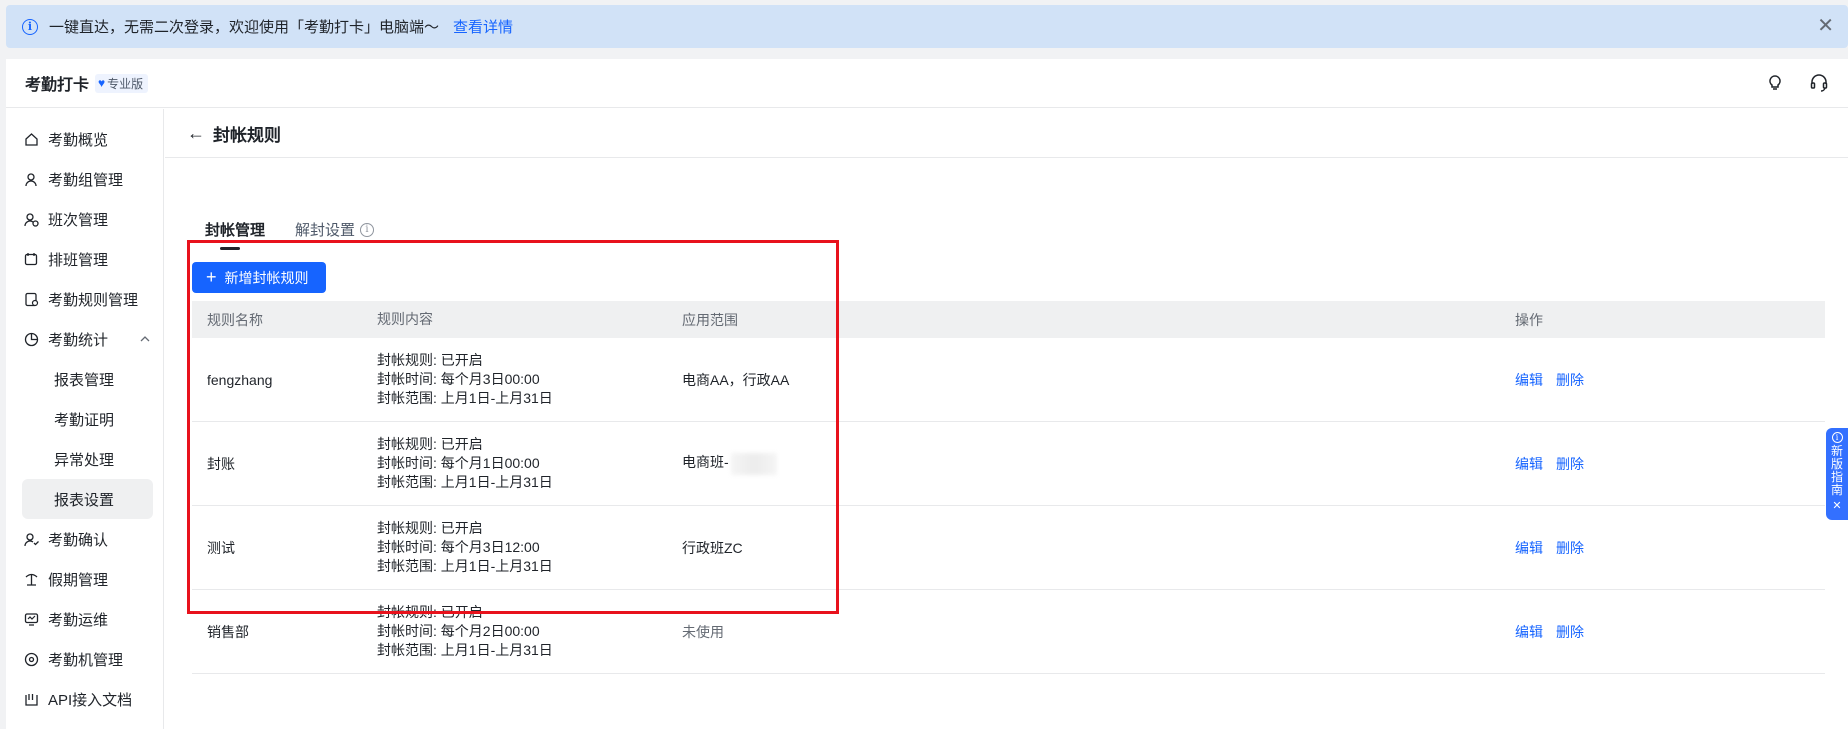  What do you see at coordinates (93, 300) in the screenshot?
I see `sidebar-item-label: 考勤规则管理` at bounding box center [93, 300].